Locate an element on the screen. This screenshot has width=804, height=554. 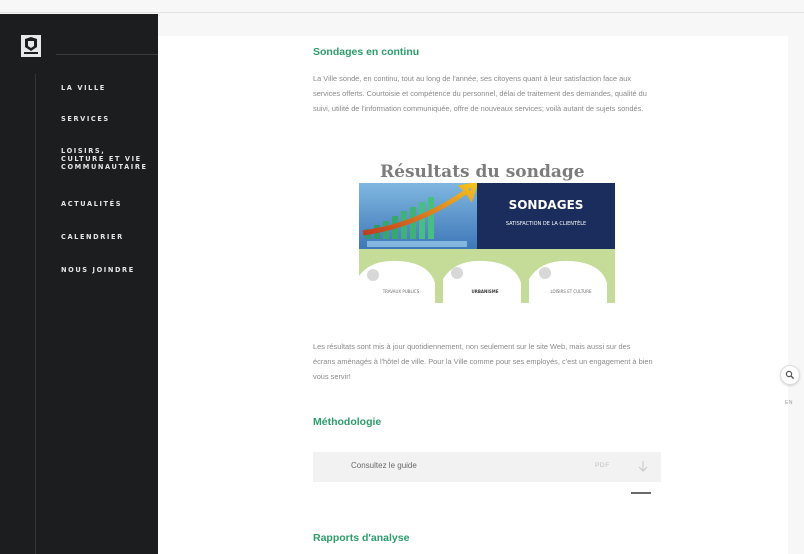
guide-filetype: PDF is located at coordinates (602, 465).